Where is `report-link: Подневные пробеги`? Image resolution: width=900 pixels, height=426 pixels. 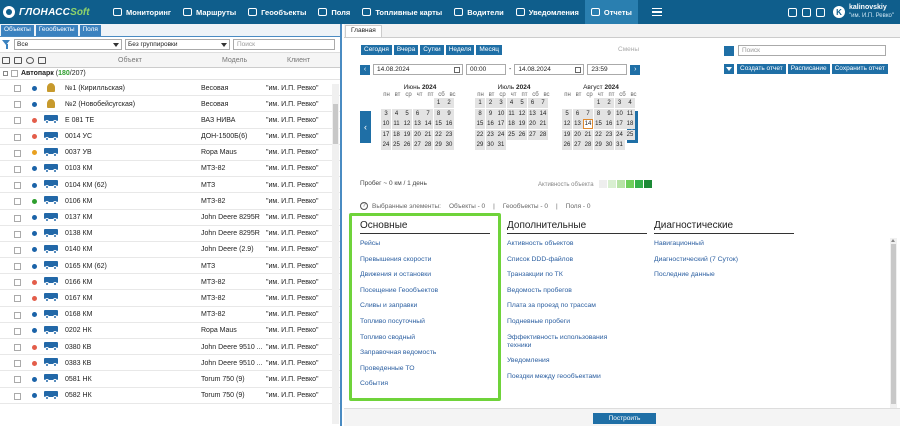 report-link: Подневные пробеги is located at coordinates (567, 322).